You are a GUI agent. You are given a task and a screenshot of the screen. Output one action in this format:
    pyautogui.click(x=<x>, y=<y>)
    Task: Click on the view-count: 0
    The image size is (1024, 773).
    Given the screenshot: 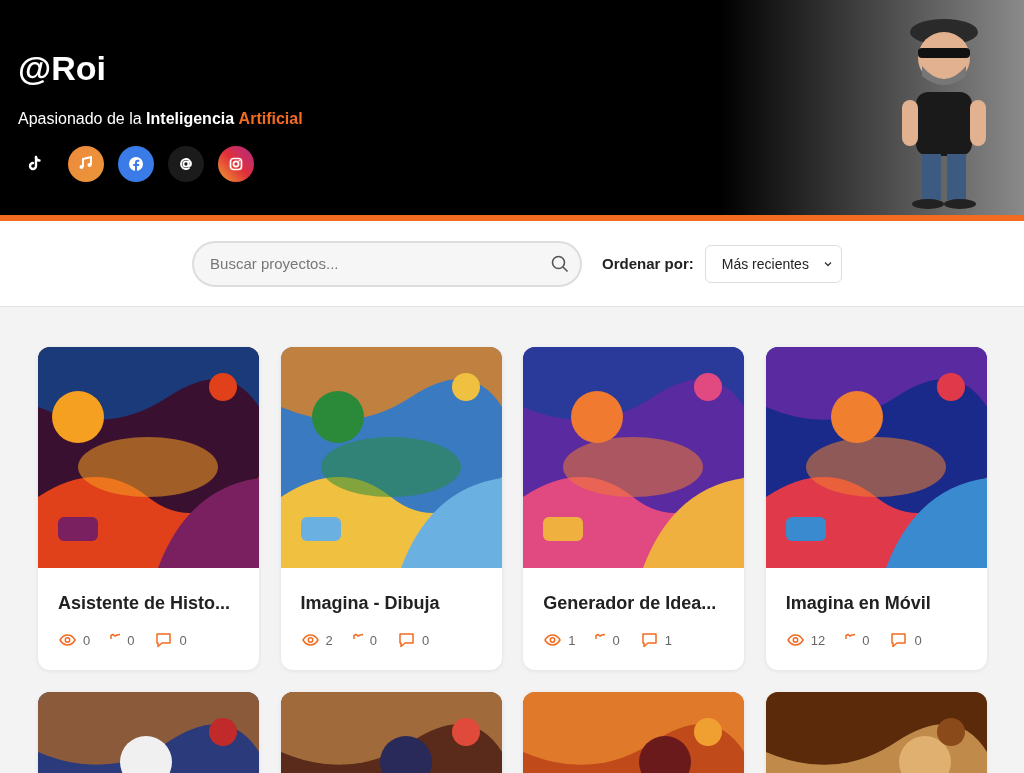 What is the action you would take?
    pyautogui.click(x=87, y=640)
    